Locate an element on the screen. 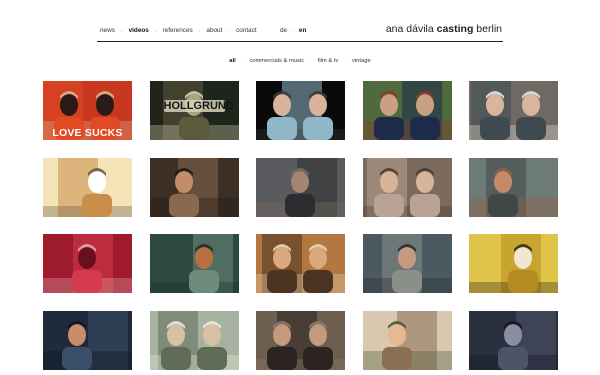  brand-name-bold: casting is located at coordinates (455, 29).